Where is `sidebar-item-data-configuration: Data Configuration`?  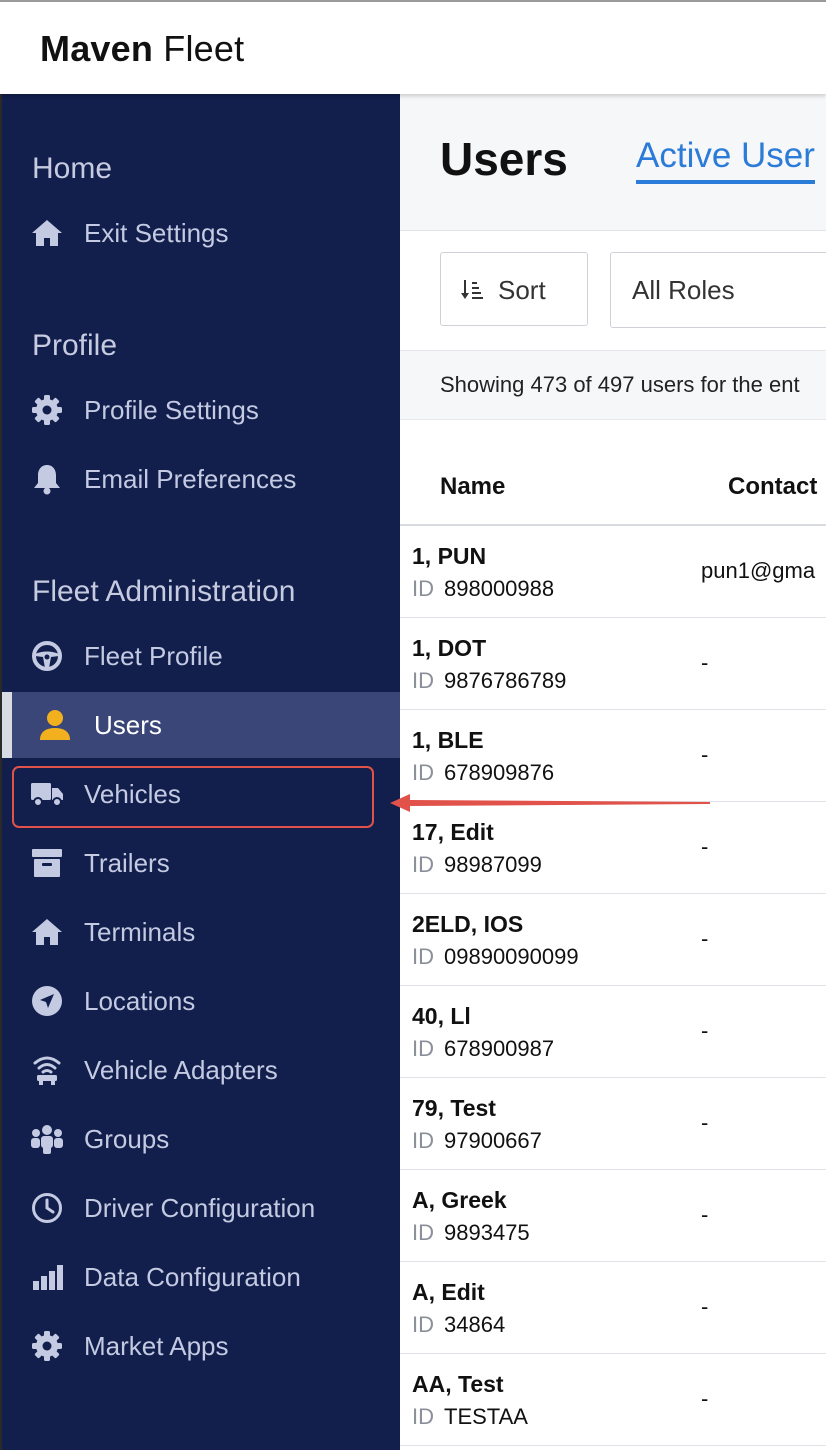 sidebar-item-data-configuration: Data Configuration is located at coordinates (202, 1277).